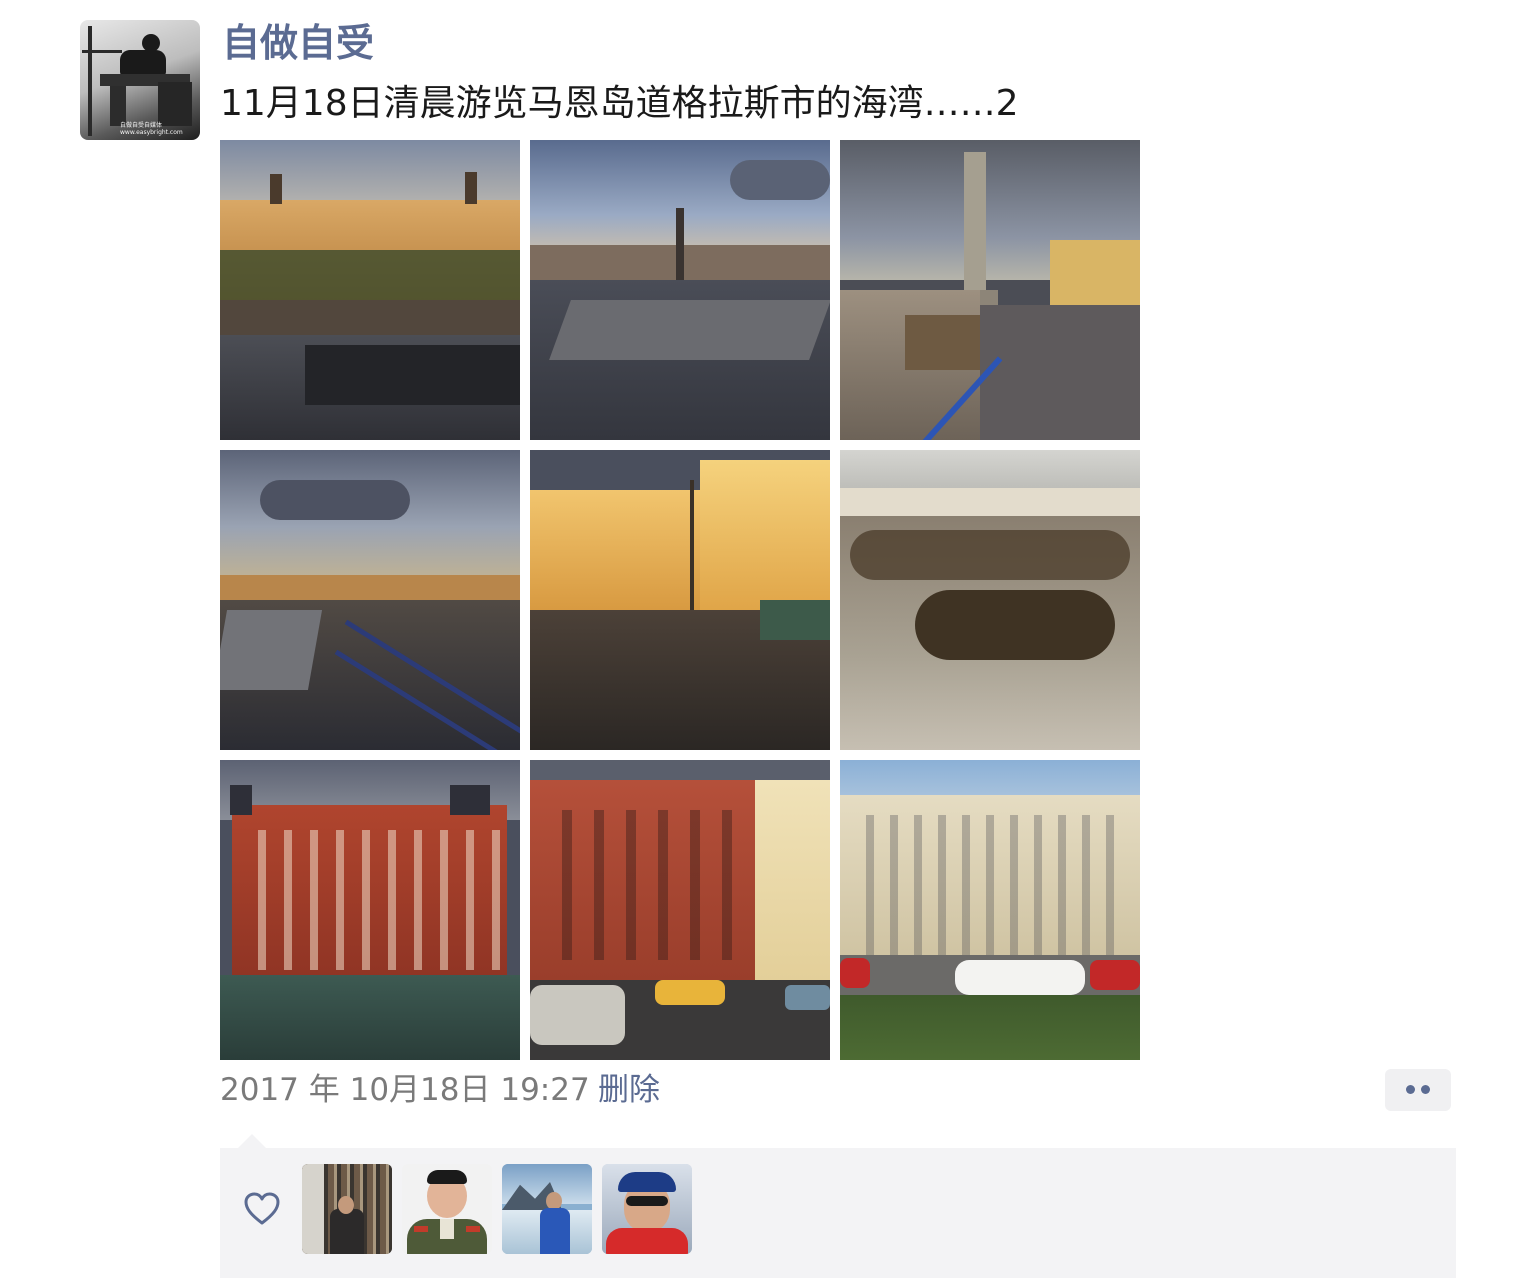 This screenshot has width=1536, height=1278. Describe the element at coordinates (347, 1209) in the screenshot. I see `liker-bookshelf` at that location.